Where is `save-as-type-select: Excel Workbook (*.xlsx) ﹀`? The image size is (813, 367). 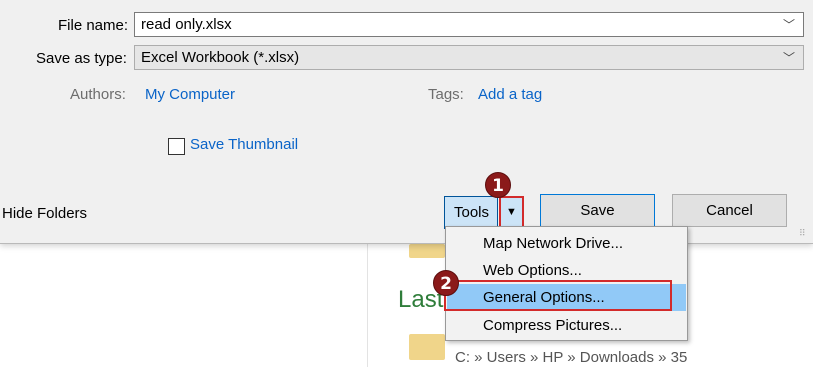 save-as-type-select: Excel Workbook (*.xlsx) ﹀ is located at coordinates (469, 57).